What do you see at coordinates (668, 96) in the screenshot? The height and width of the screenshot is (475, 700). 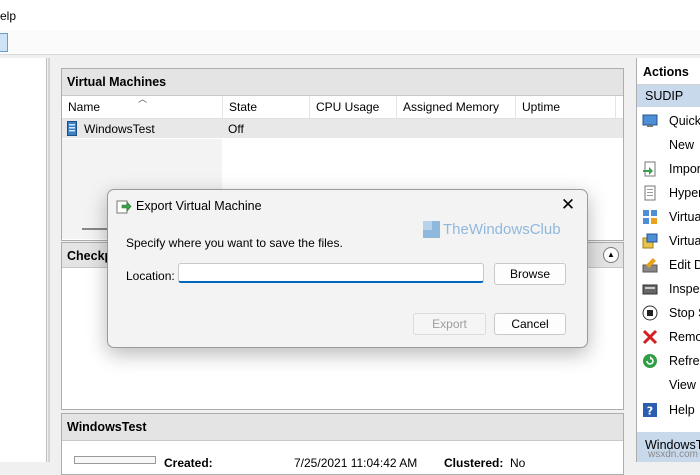 I see `actions-server-header: SUDIP` at bounding box center [668, 96].